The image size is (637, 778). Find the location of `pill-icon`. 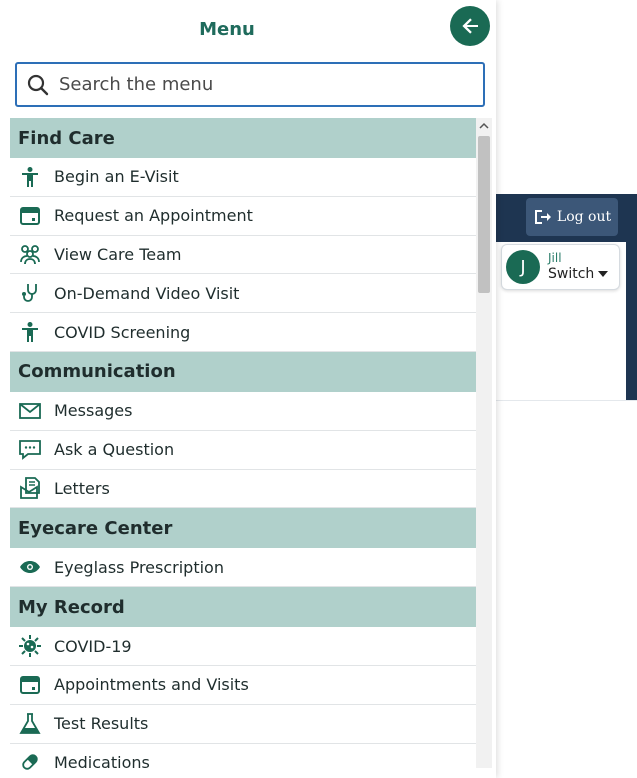

pill-icon is located at coordinates (30, 762).